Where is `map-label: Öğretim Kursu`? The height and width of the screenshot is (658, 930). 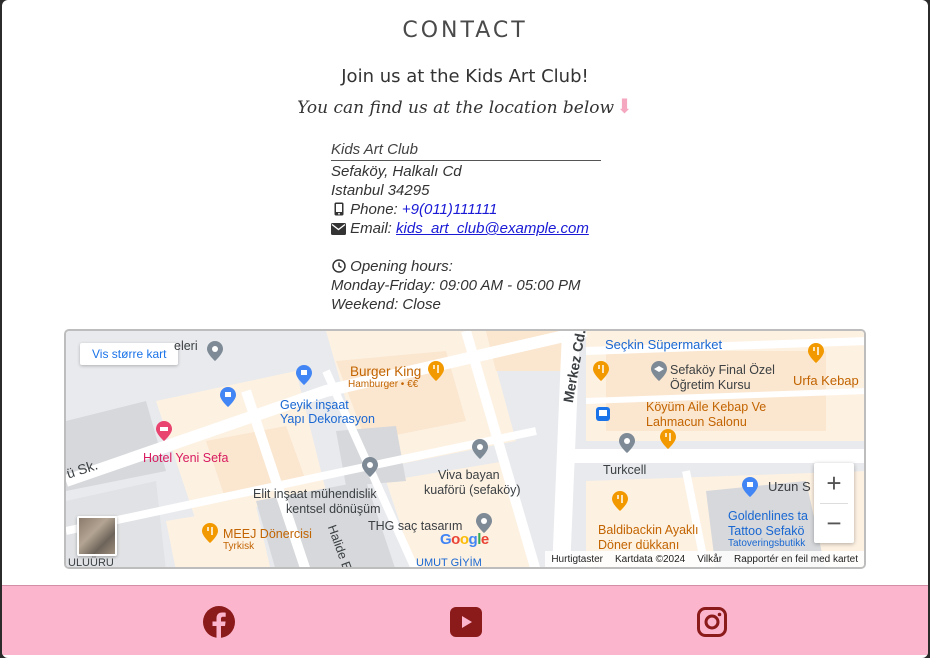
map-label: Öğretim Kursu is located at coordinates (710, 385).